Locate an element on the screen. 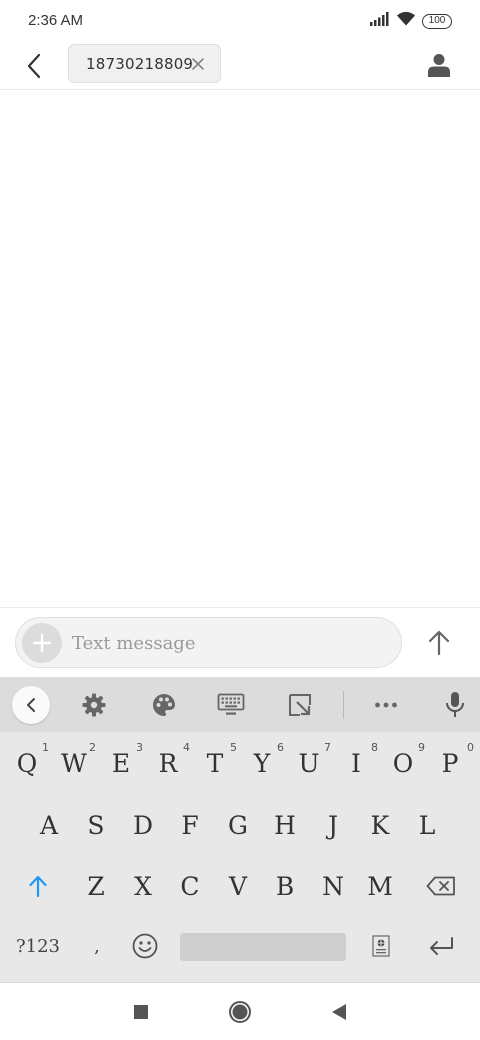  key-hint: 1 is located at coordinates (45, 747).